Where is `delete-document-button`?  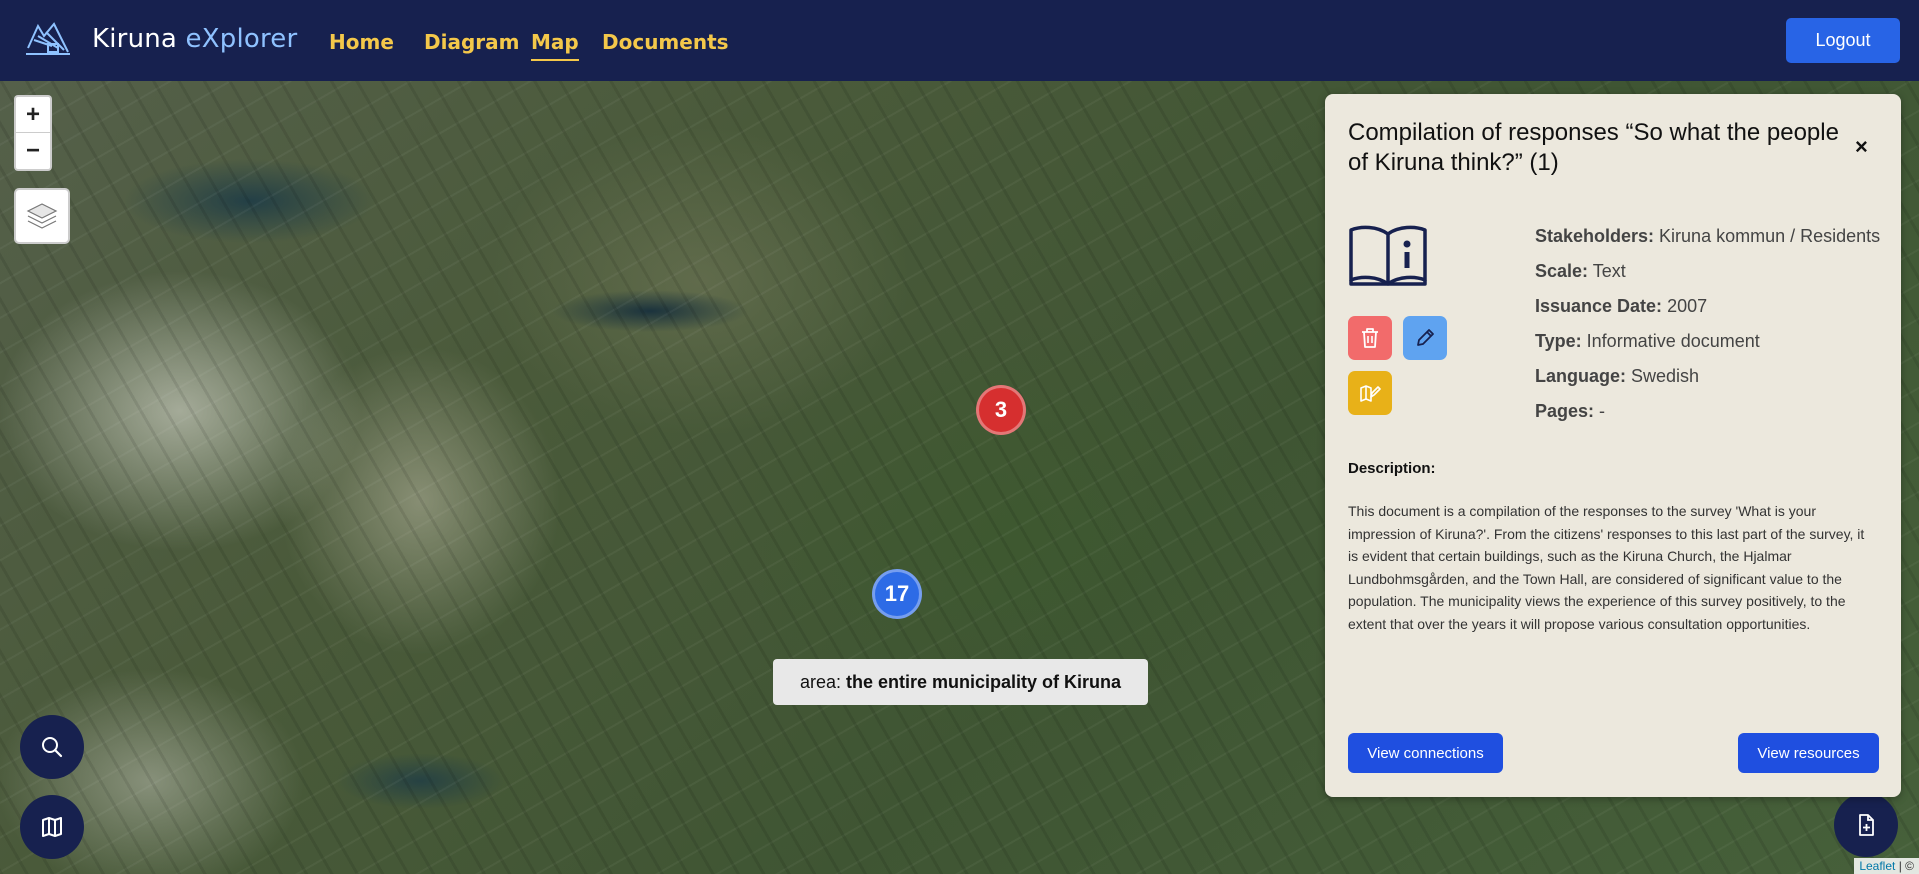
delete-document-button is located at coordinates (1370, 338).